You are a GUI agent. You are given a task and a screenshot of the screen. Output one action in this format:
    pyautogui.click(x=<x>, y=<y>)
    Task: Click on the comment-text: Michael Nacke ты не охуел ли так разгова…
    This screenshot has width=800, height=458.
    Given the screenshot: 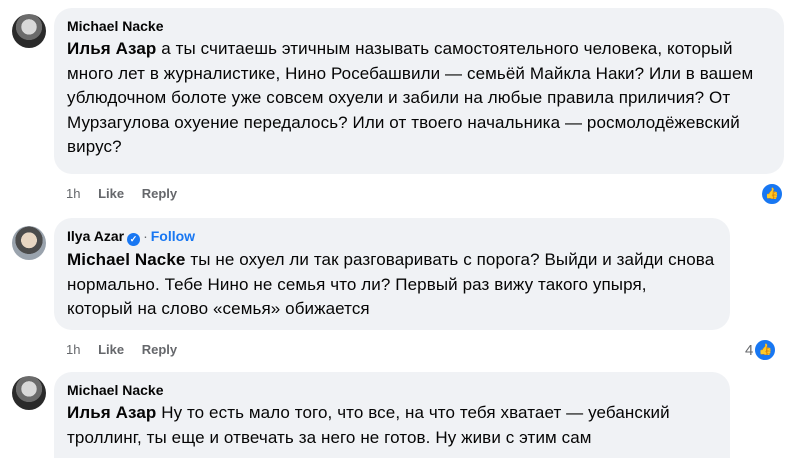 What is the action you would take?
    pyautogui.click(x=391, y=284)
    